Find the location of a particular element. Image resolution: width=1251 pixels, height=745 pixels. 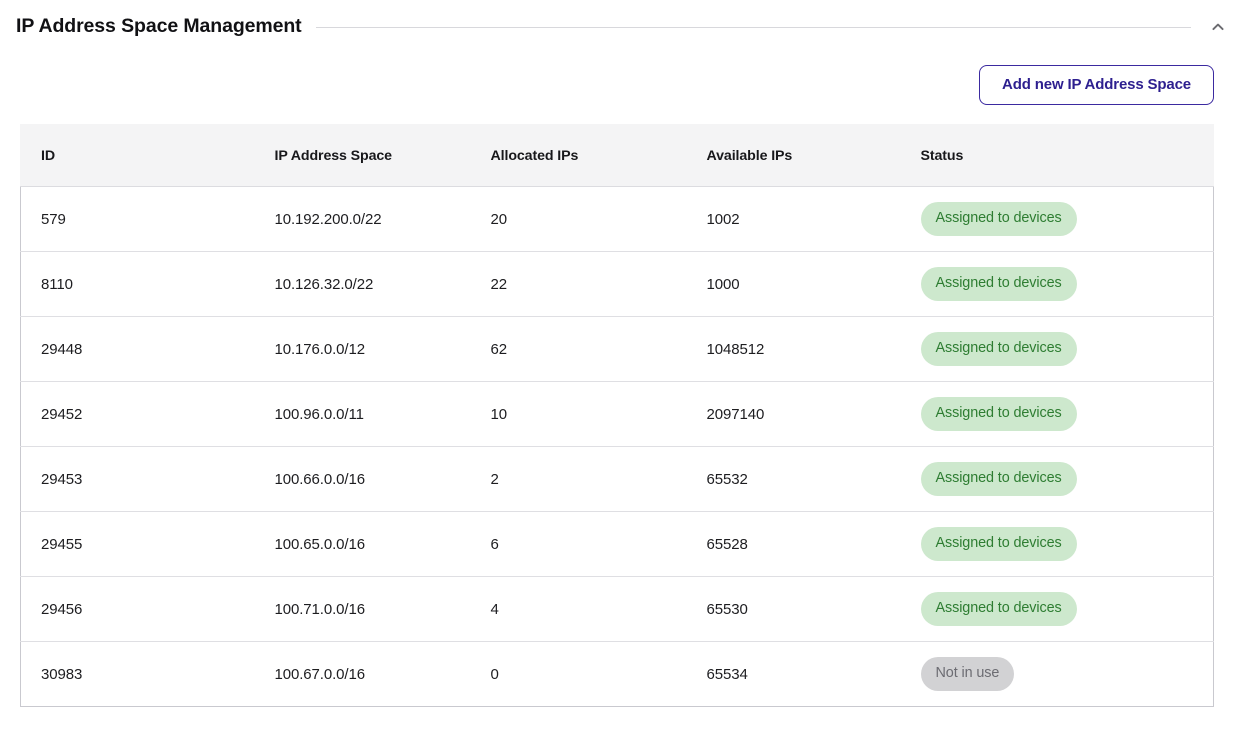

table-row: 30983 100.67.0.0/16 0 65534 Not in use is located at coordinates (617, 674).